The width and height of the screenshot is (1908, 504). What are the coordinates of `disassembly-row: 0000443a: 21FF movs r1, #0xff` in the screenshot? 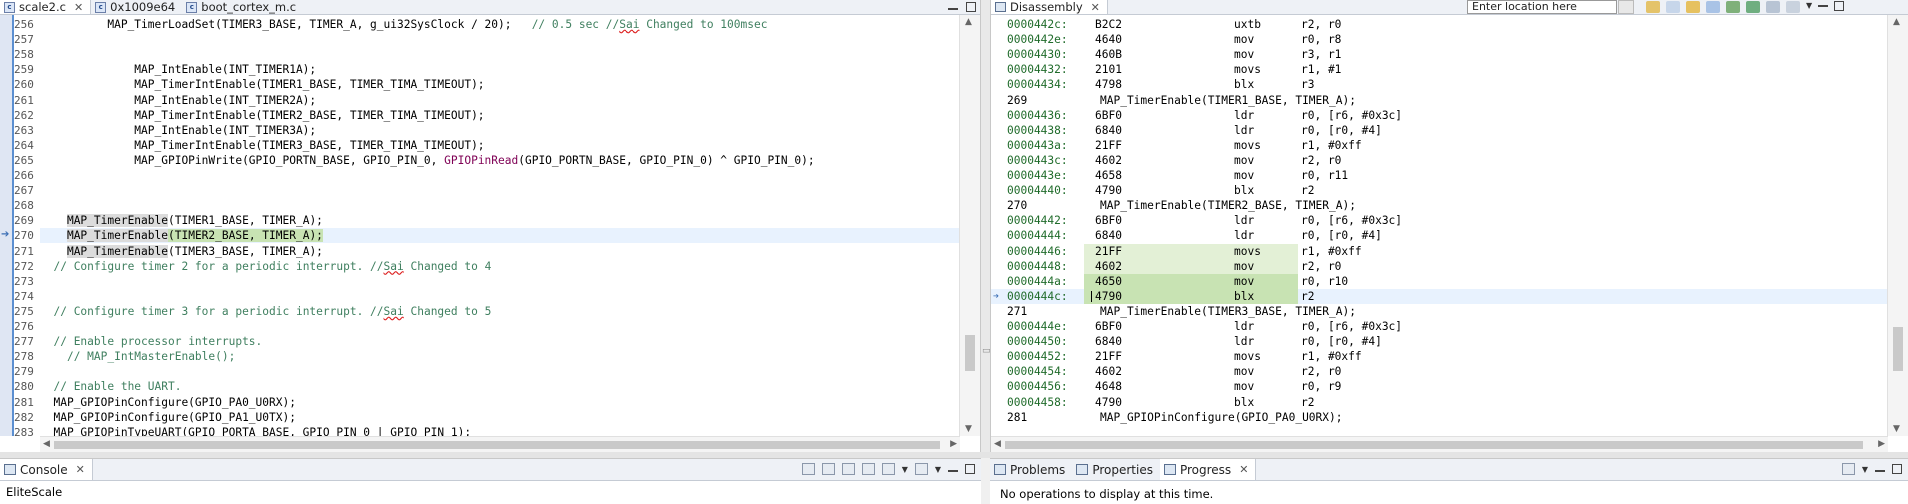 It's located at (1439, 145).